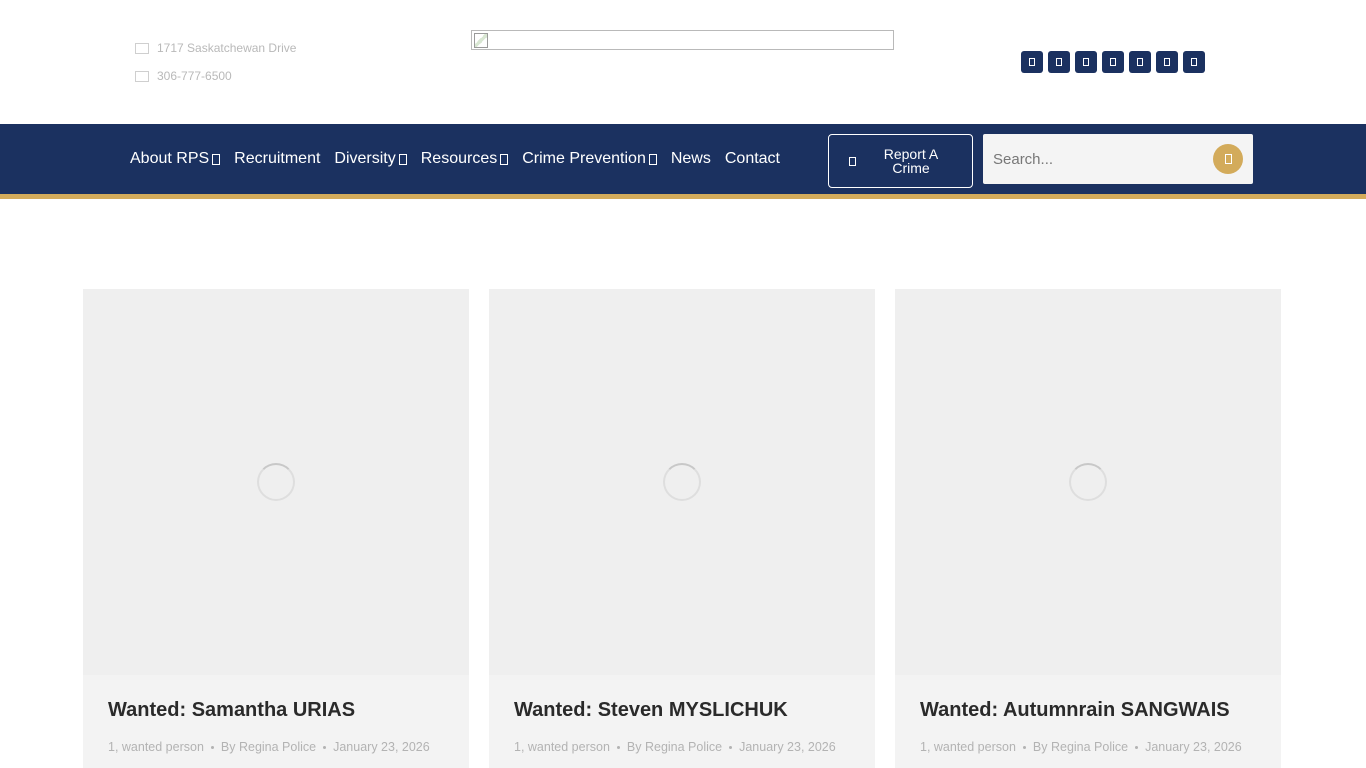  Describe the element at coordinates (852, 161) in the screenshot. I see `alert-icon` at that location.